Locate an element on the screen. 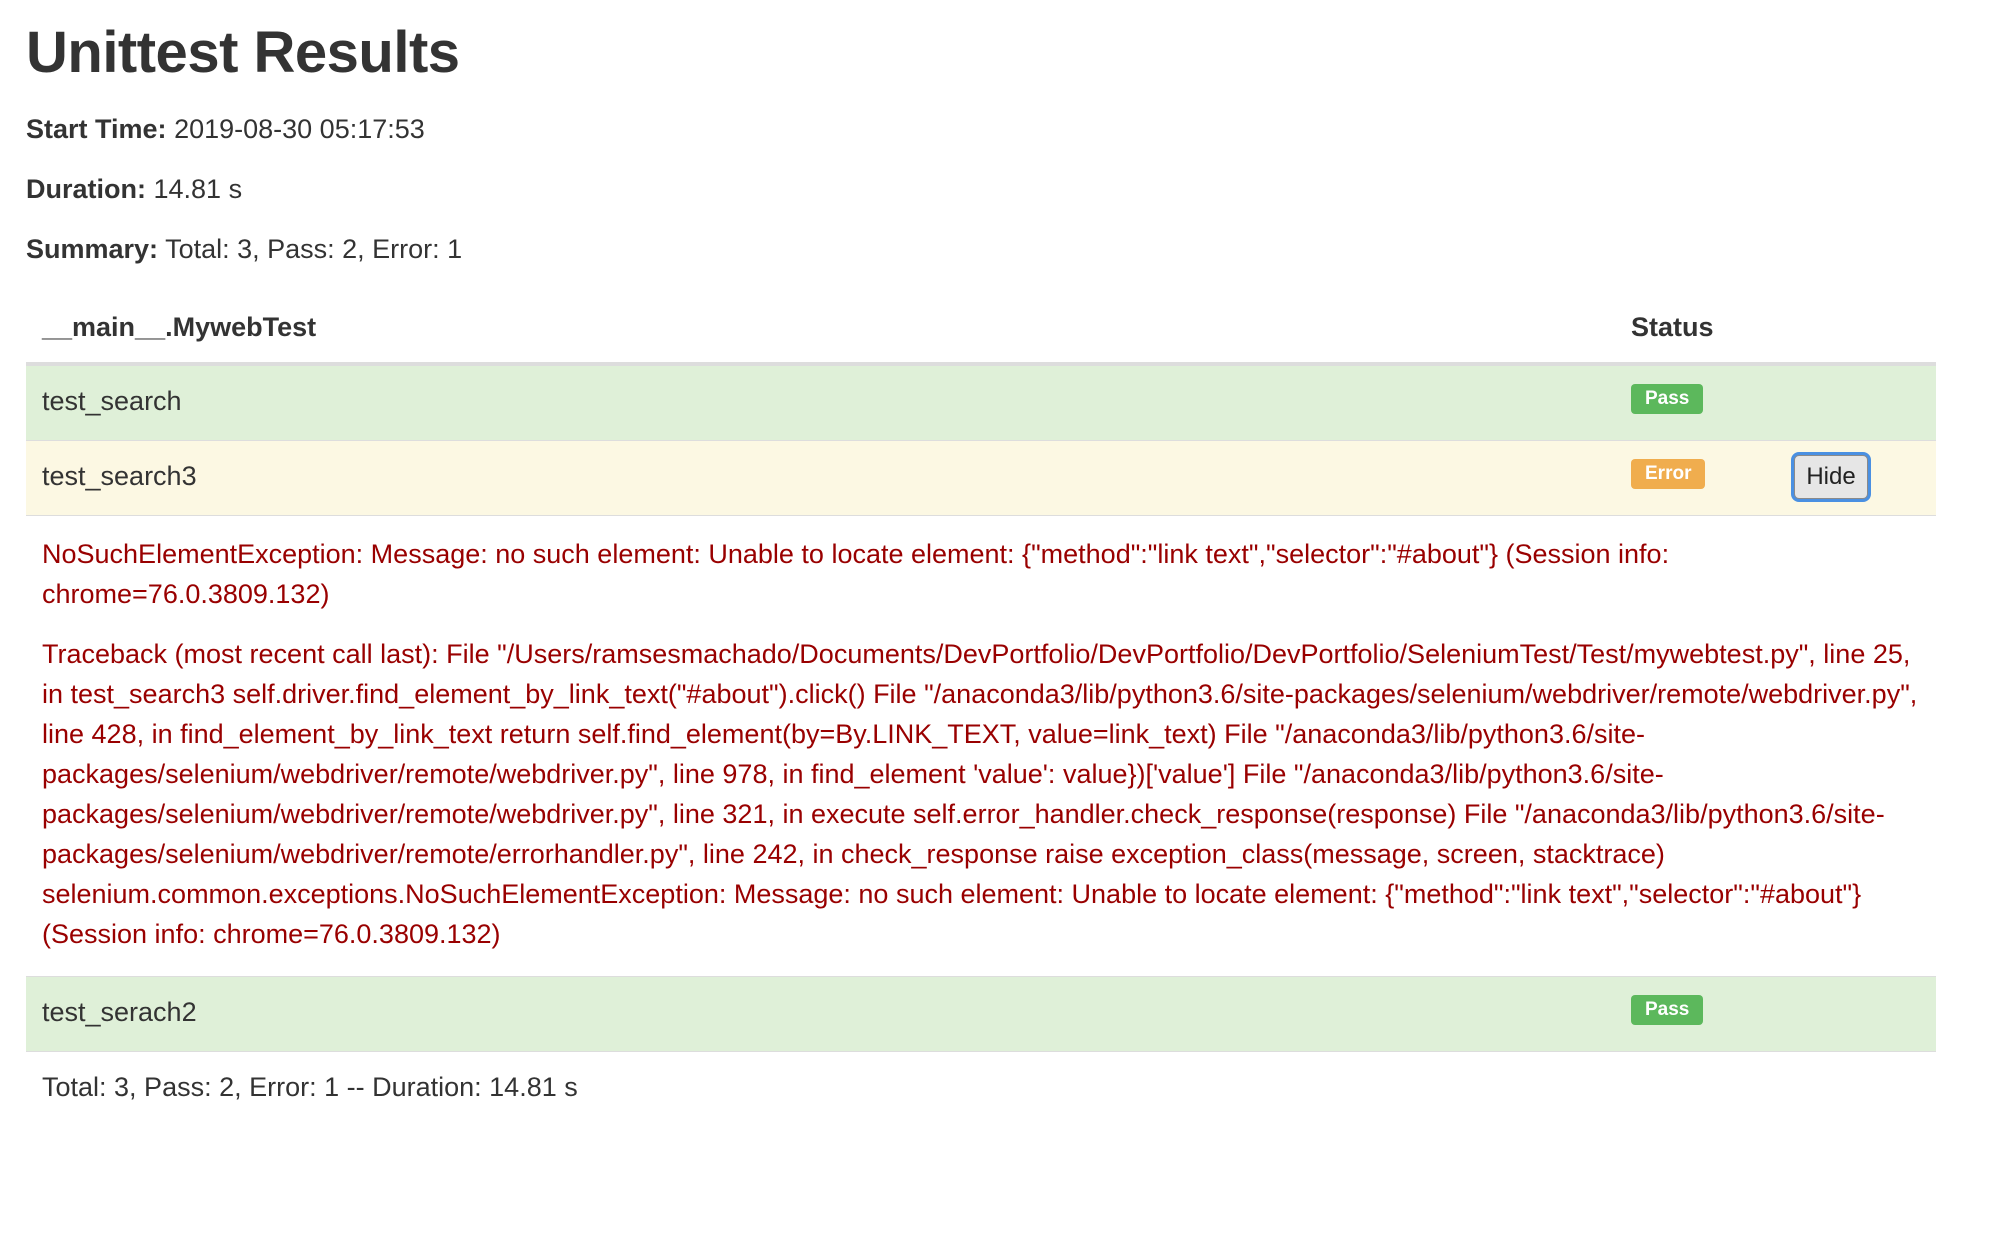 Image resolution: width=1998 pixels, height=1248 pixels. summary-label: Summary: is located at coordinates (92, 249).